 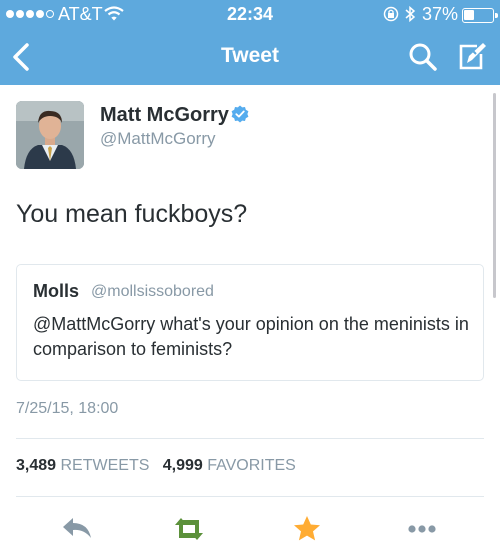 I want to click on nav-bar: Tweet, so click(x=250, y=57).